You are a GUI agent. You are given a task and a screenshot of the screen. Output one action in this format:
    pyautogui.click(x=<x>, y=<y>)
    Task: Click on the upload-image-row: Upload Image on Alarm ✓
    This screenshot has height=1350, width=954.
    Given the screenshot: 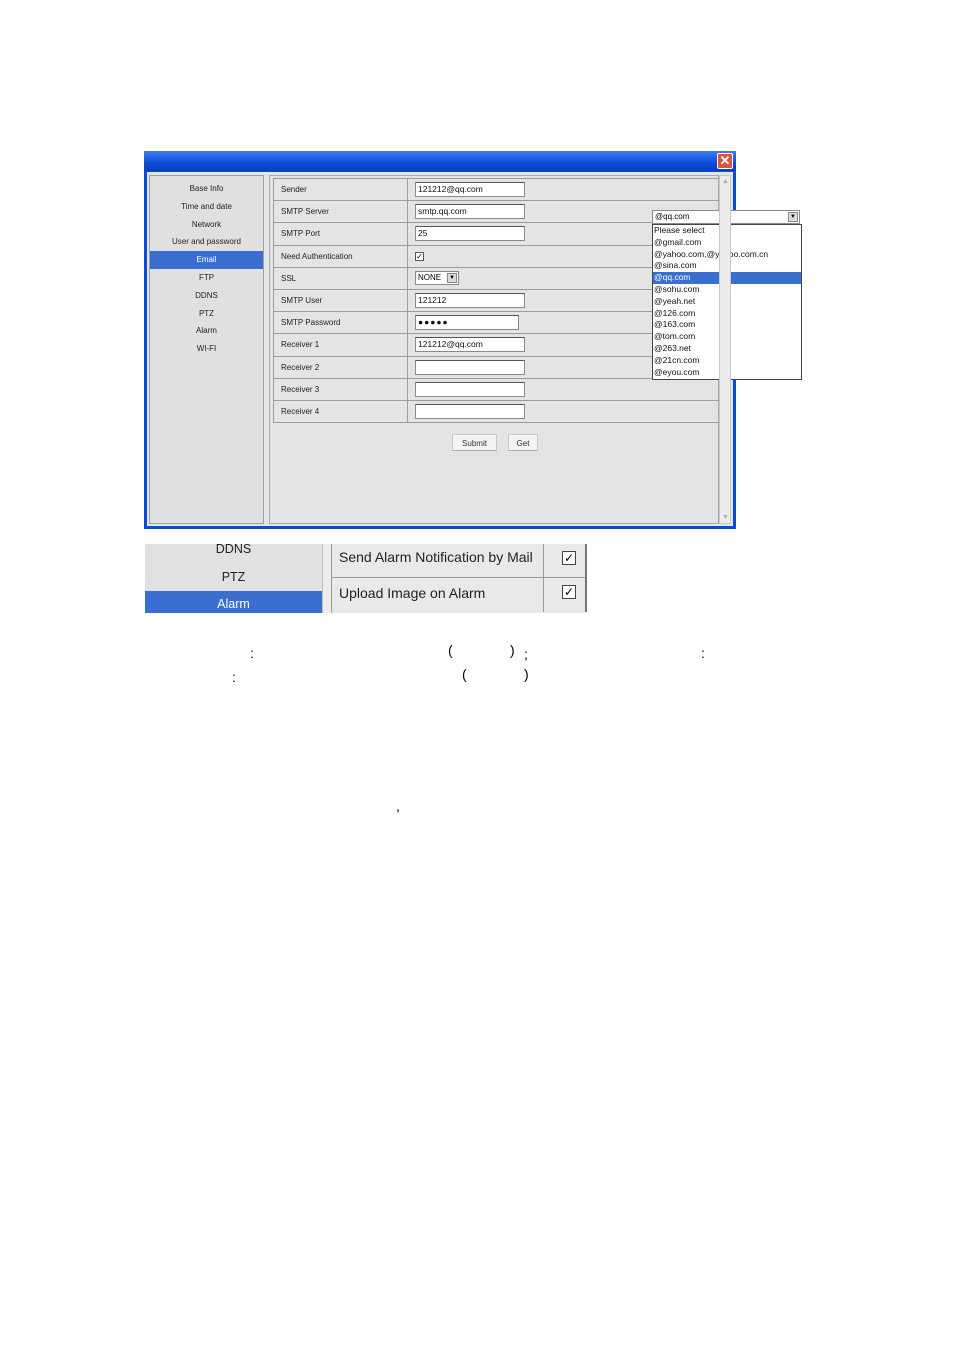 What is the action you would take?
    pyautogui.click(x=459, y=595)
    